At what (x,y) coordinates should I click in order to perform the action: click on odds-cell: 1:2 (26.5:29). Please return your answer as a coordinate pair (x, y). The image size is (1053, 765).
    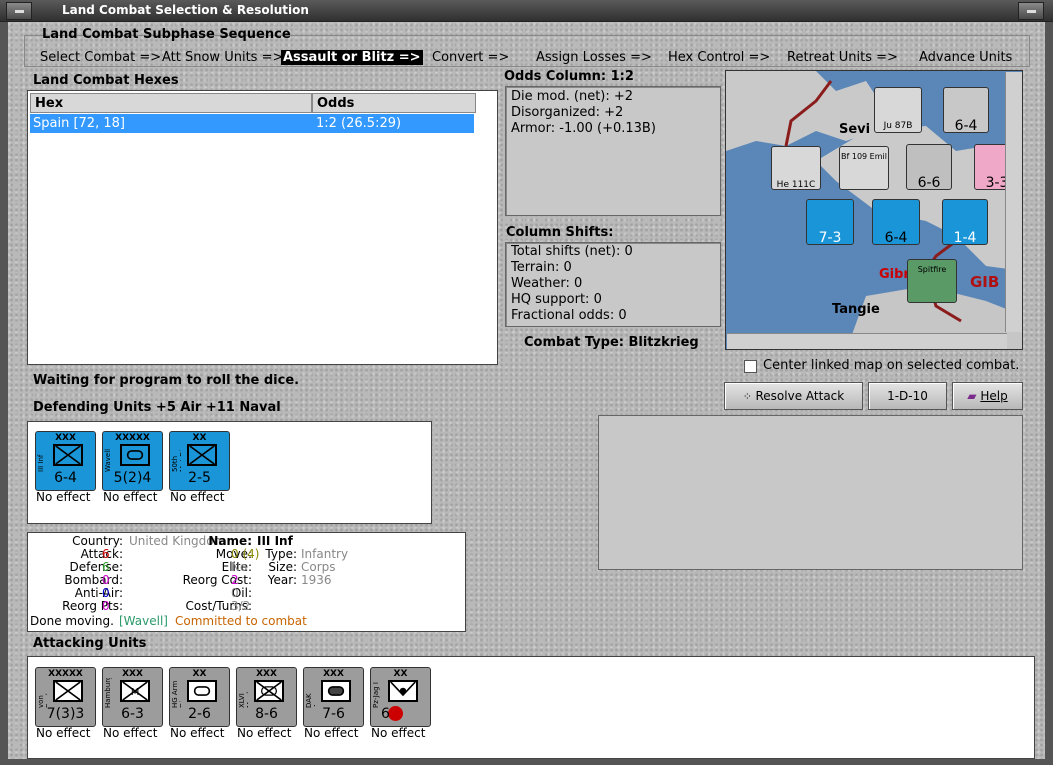
    Looking at the image, I should click on (359, 123).